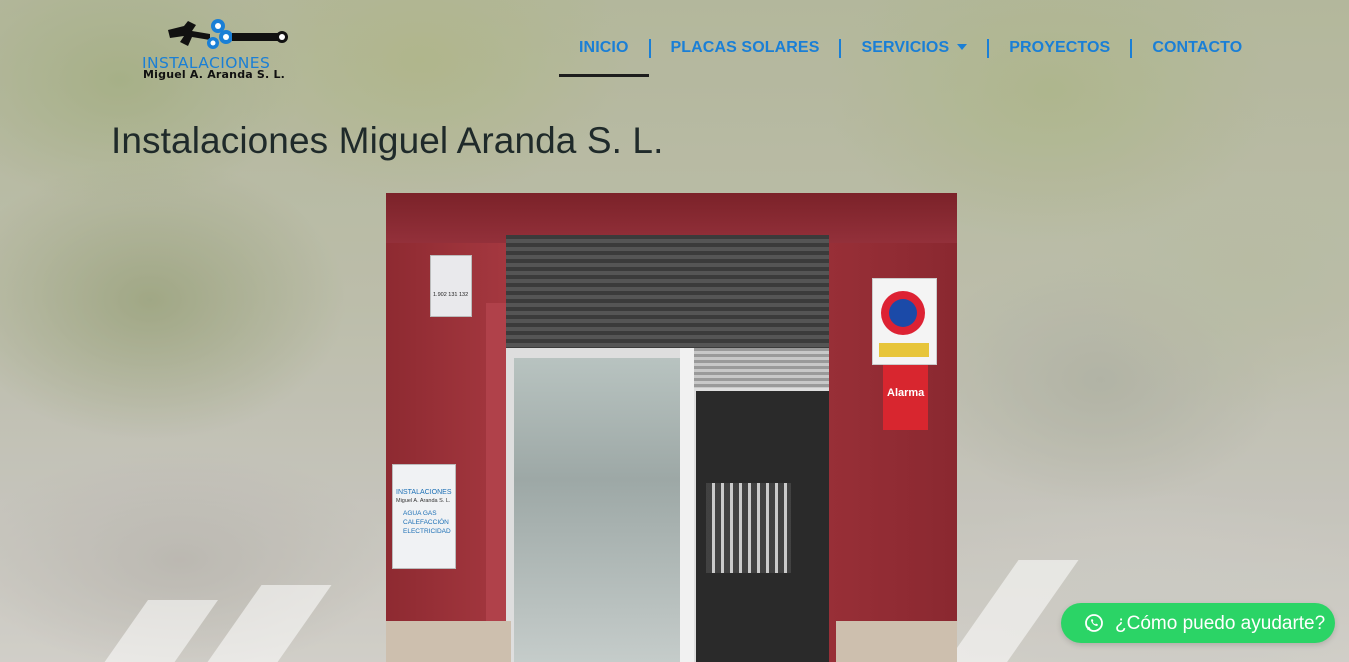 This screenshot has width=1349, height=662. Describe the element at coordinates (1220, 623) in the screenshot. I see `whatsapp-chat-label: ¿Cómo puedo ayudarte?` at that location.